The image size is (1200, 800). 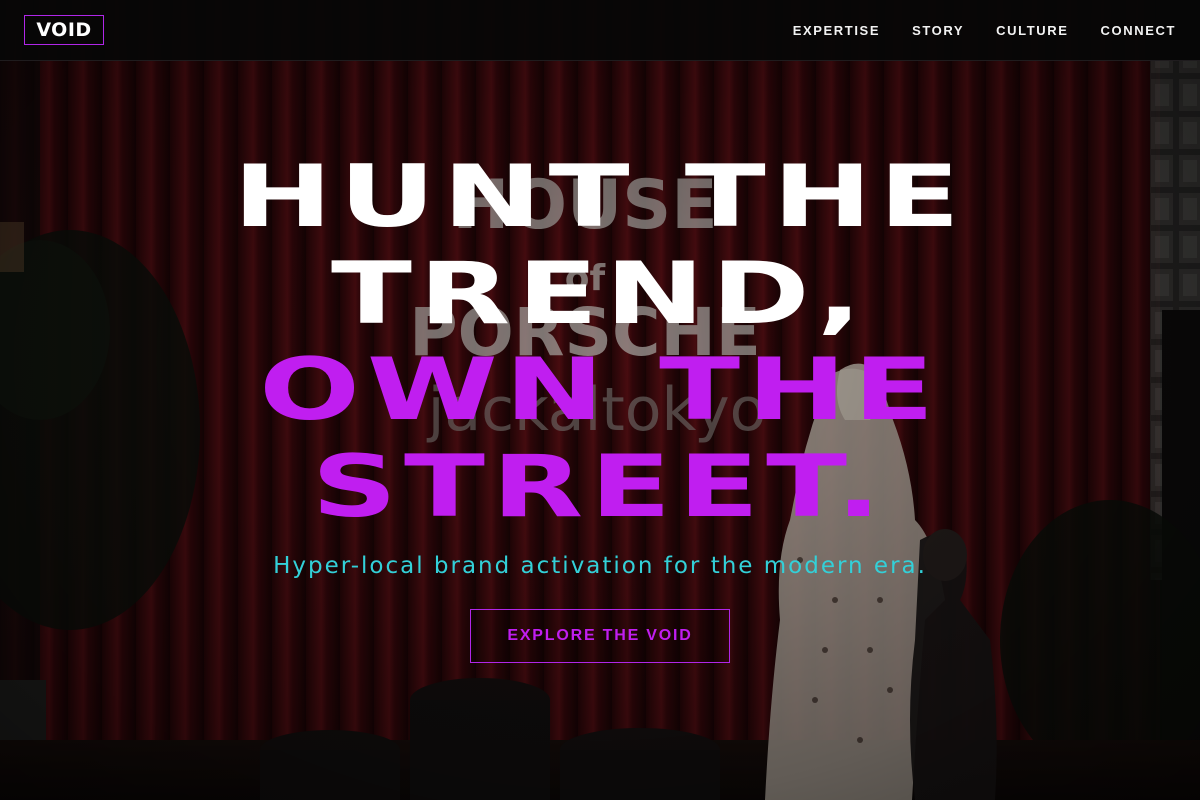 I want to click on headline-line-3: OWN THE, so click(x=600, y=390).